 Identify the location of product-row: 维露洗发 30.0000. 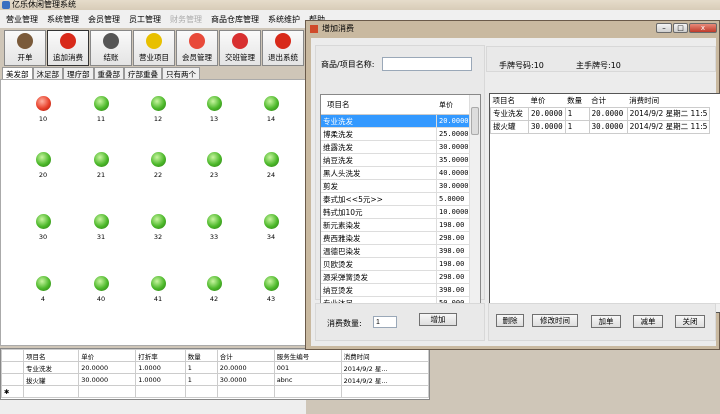
(400, 147).